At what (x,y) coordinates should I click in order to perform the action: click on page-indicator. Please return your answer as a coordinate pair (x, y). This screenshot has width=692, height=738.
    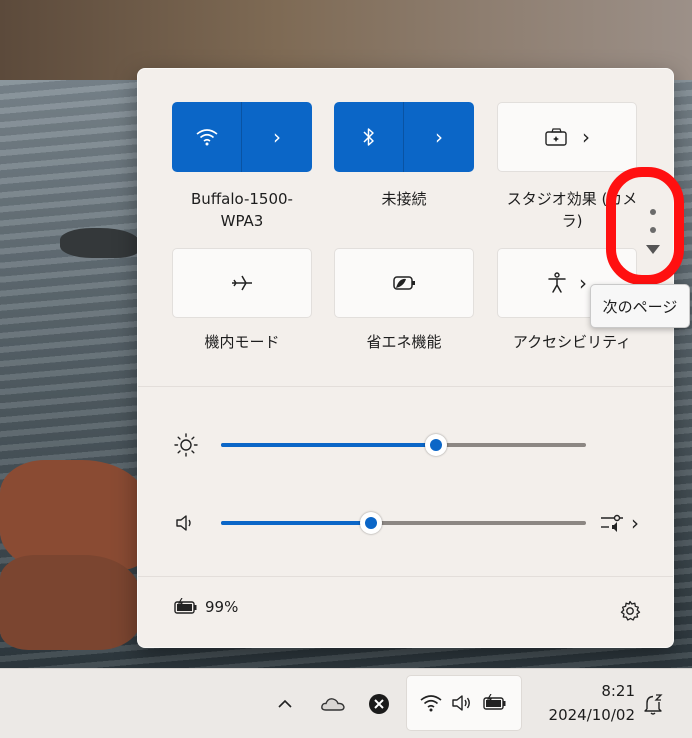
    Looking at the image, I should click on (653, 231).